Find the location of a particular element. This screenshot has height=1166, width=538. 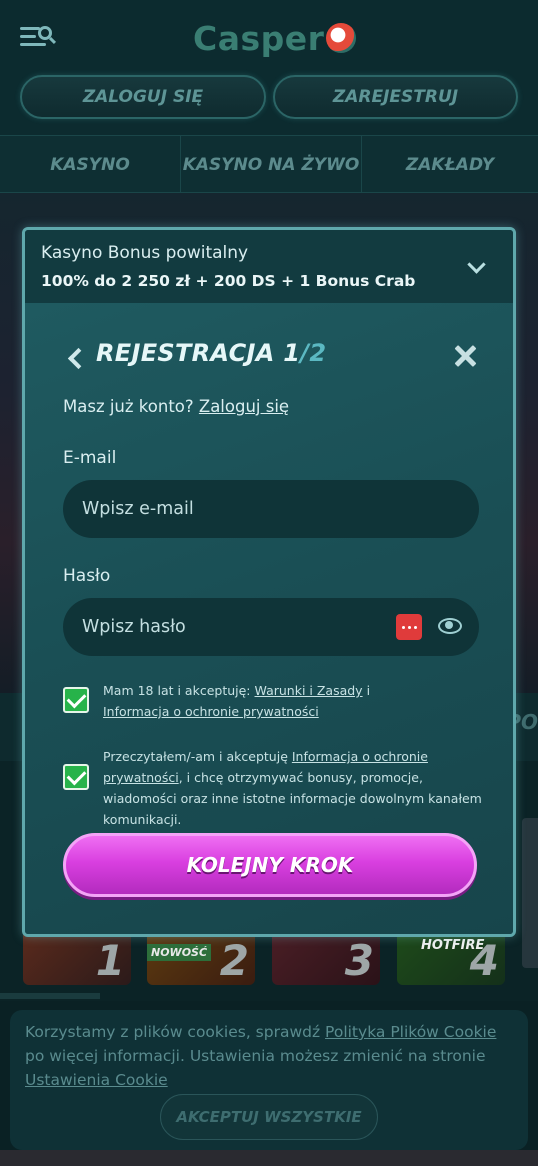

logo-ball-icon is located at coordinates (341, 38).